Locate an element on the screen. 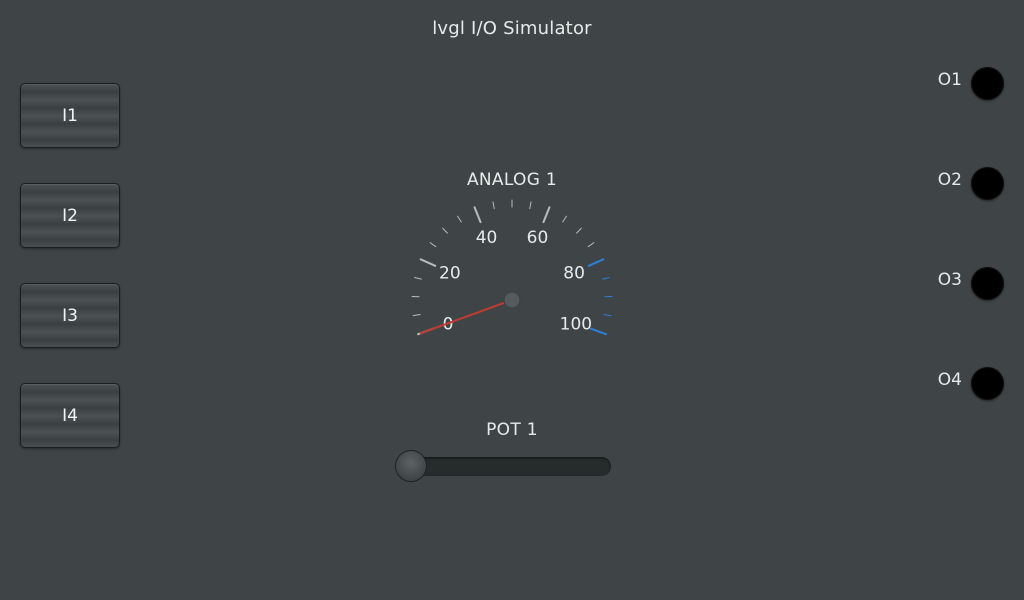  gauge-needle-hub is located at coordinates (512, 300).